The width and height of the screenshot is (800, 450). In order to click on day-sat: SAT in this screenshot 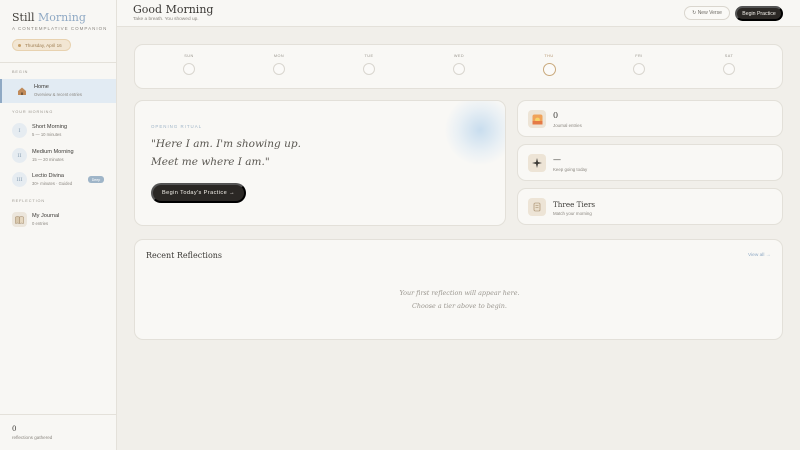, I will do `click(729, 64)`.